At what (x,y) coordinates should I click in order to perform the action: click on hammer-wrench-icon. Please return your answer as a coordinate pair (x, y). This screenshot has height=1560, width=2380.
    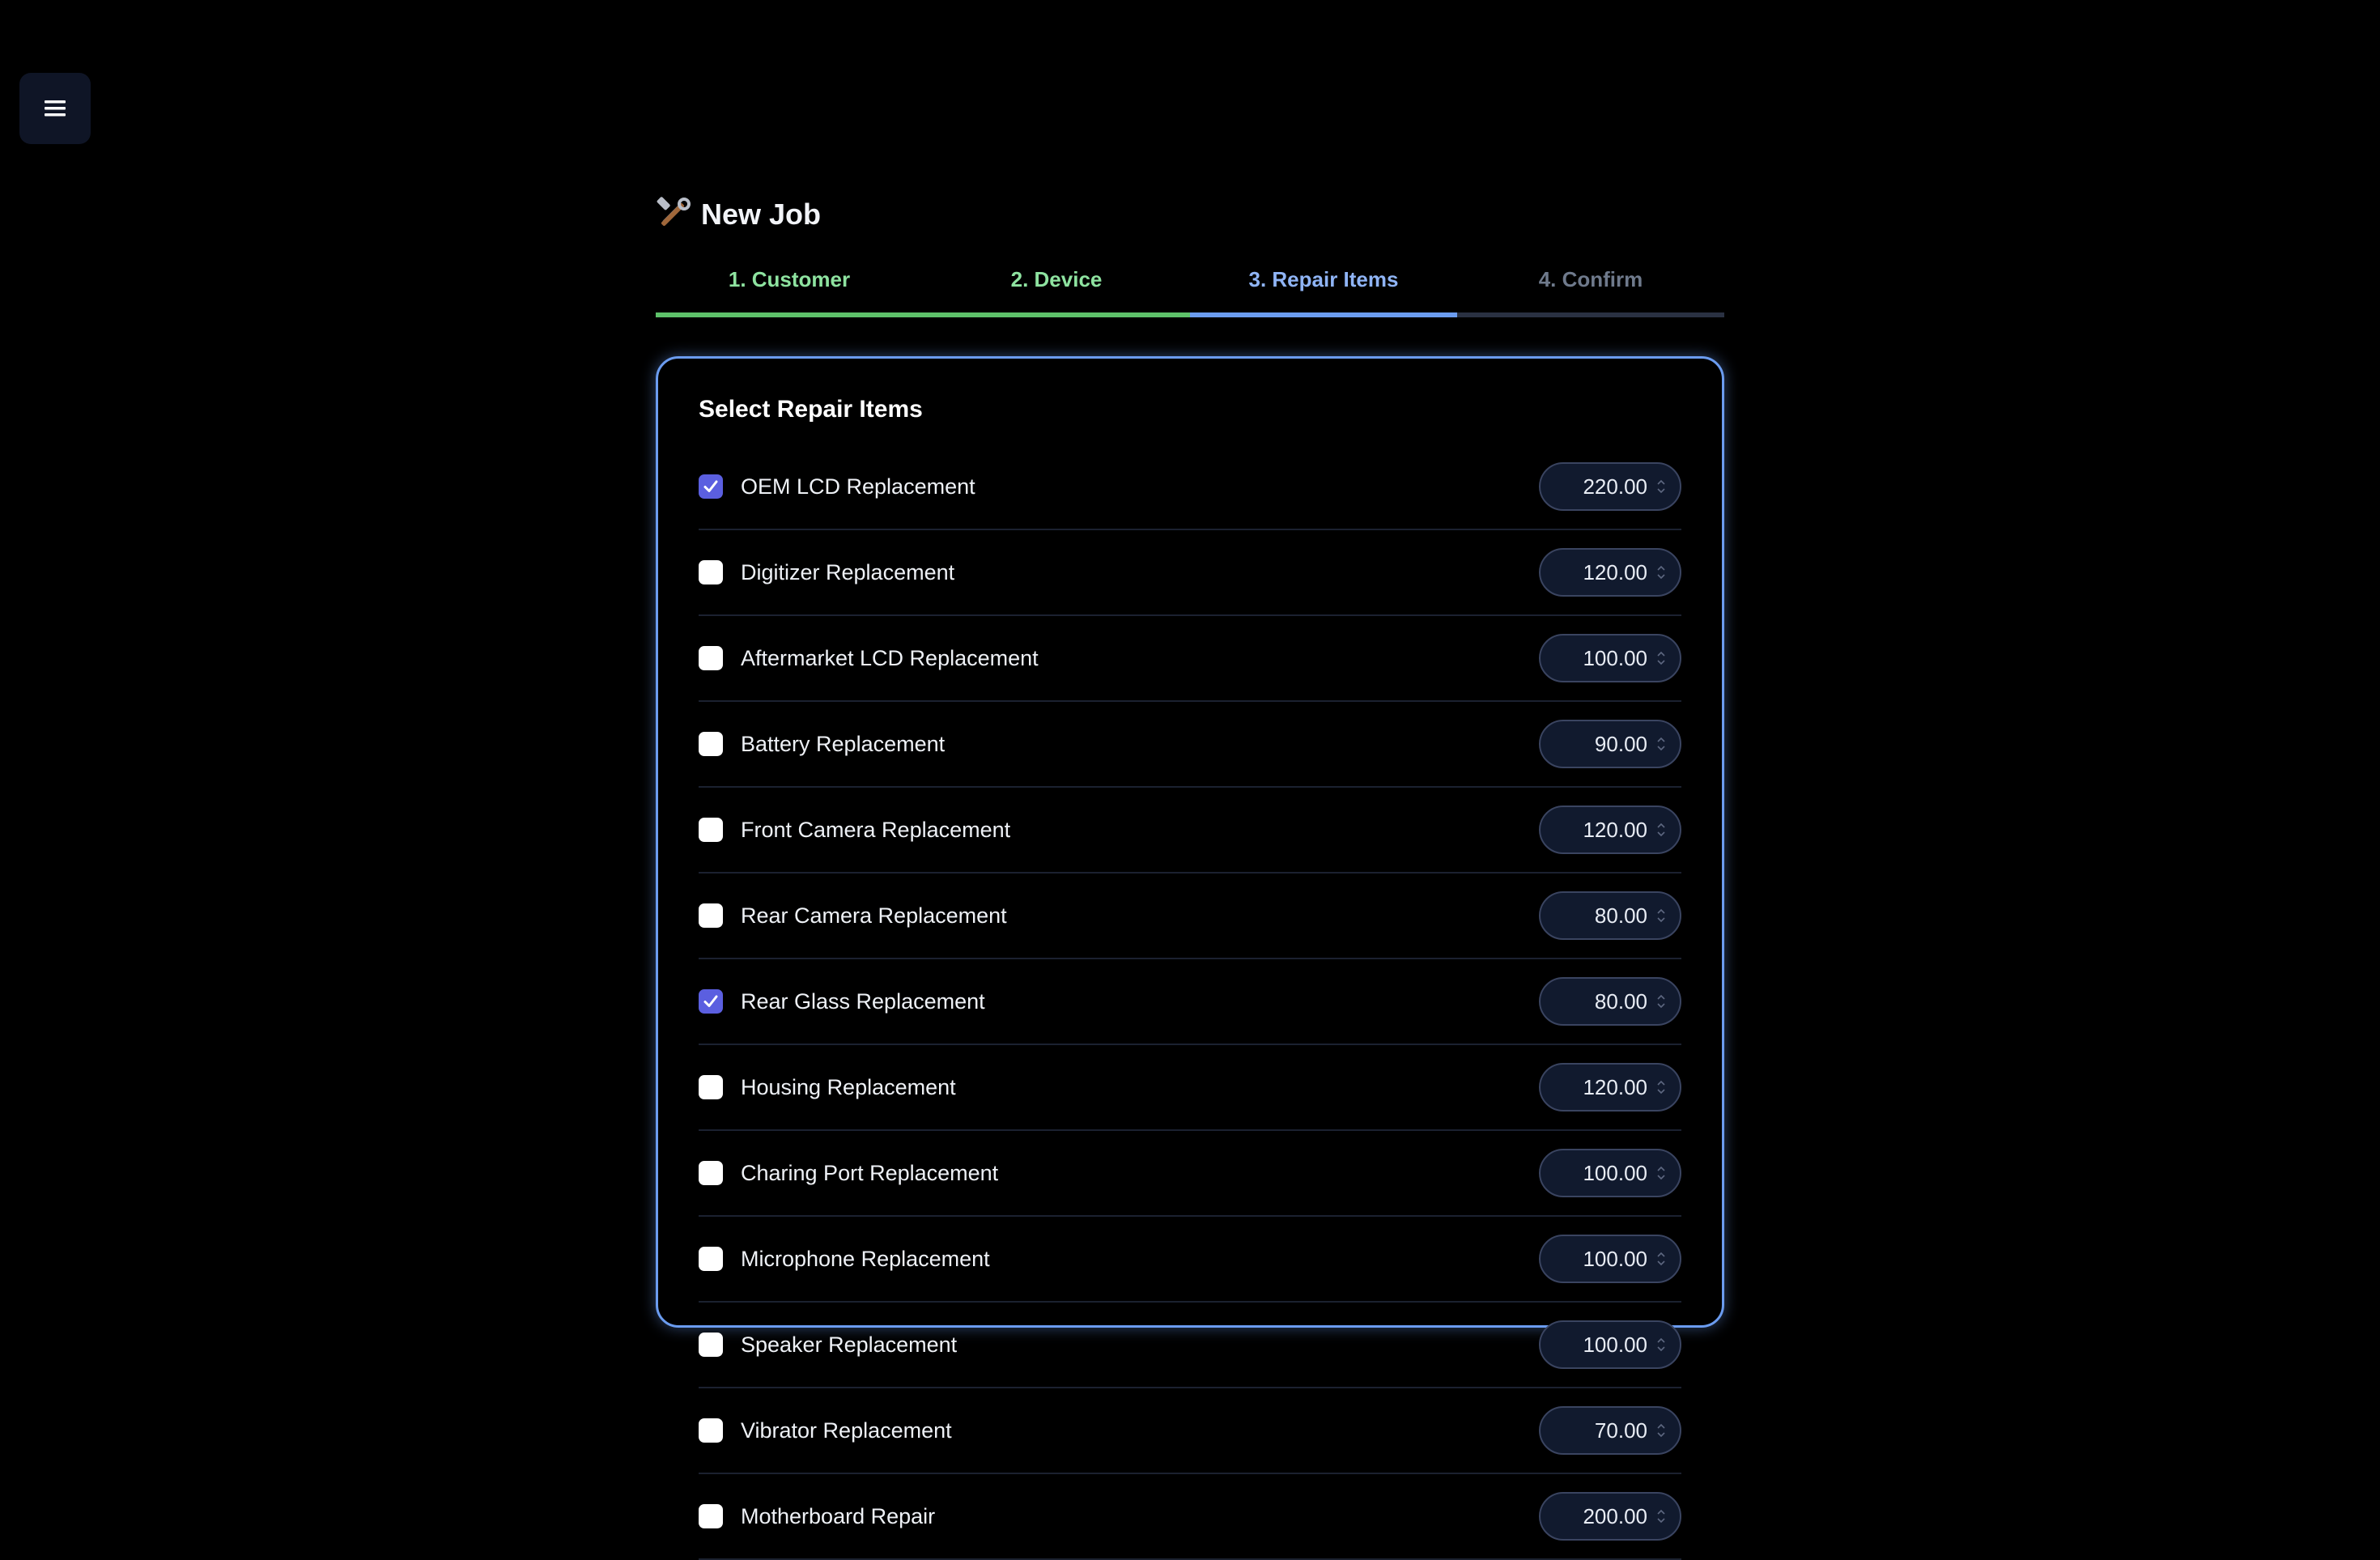
    Looking at the image, I should click on (674, 212).